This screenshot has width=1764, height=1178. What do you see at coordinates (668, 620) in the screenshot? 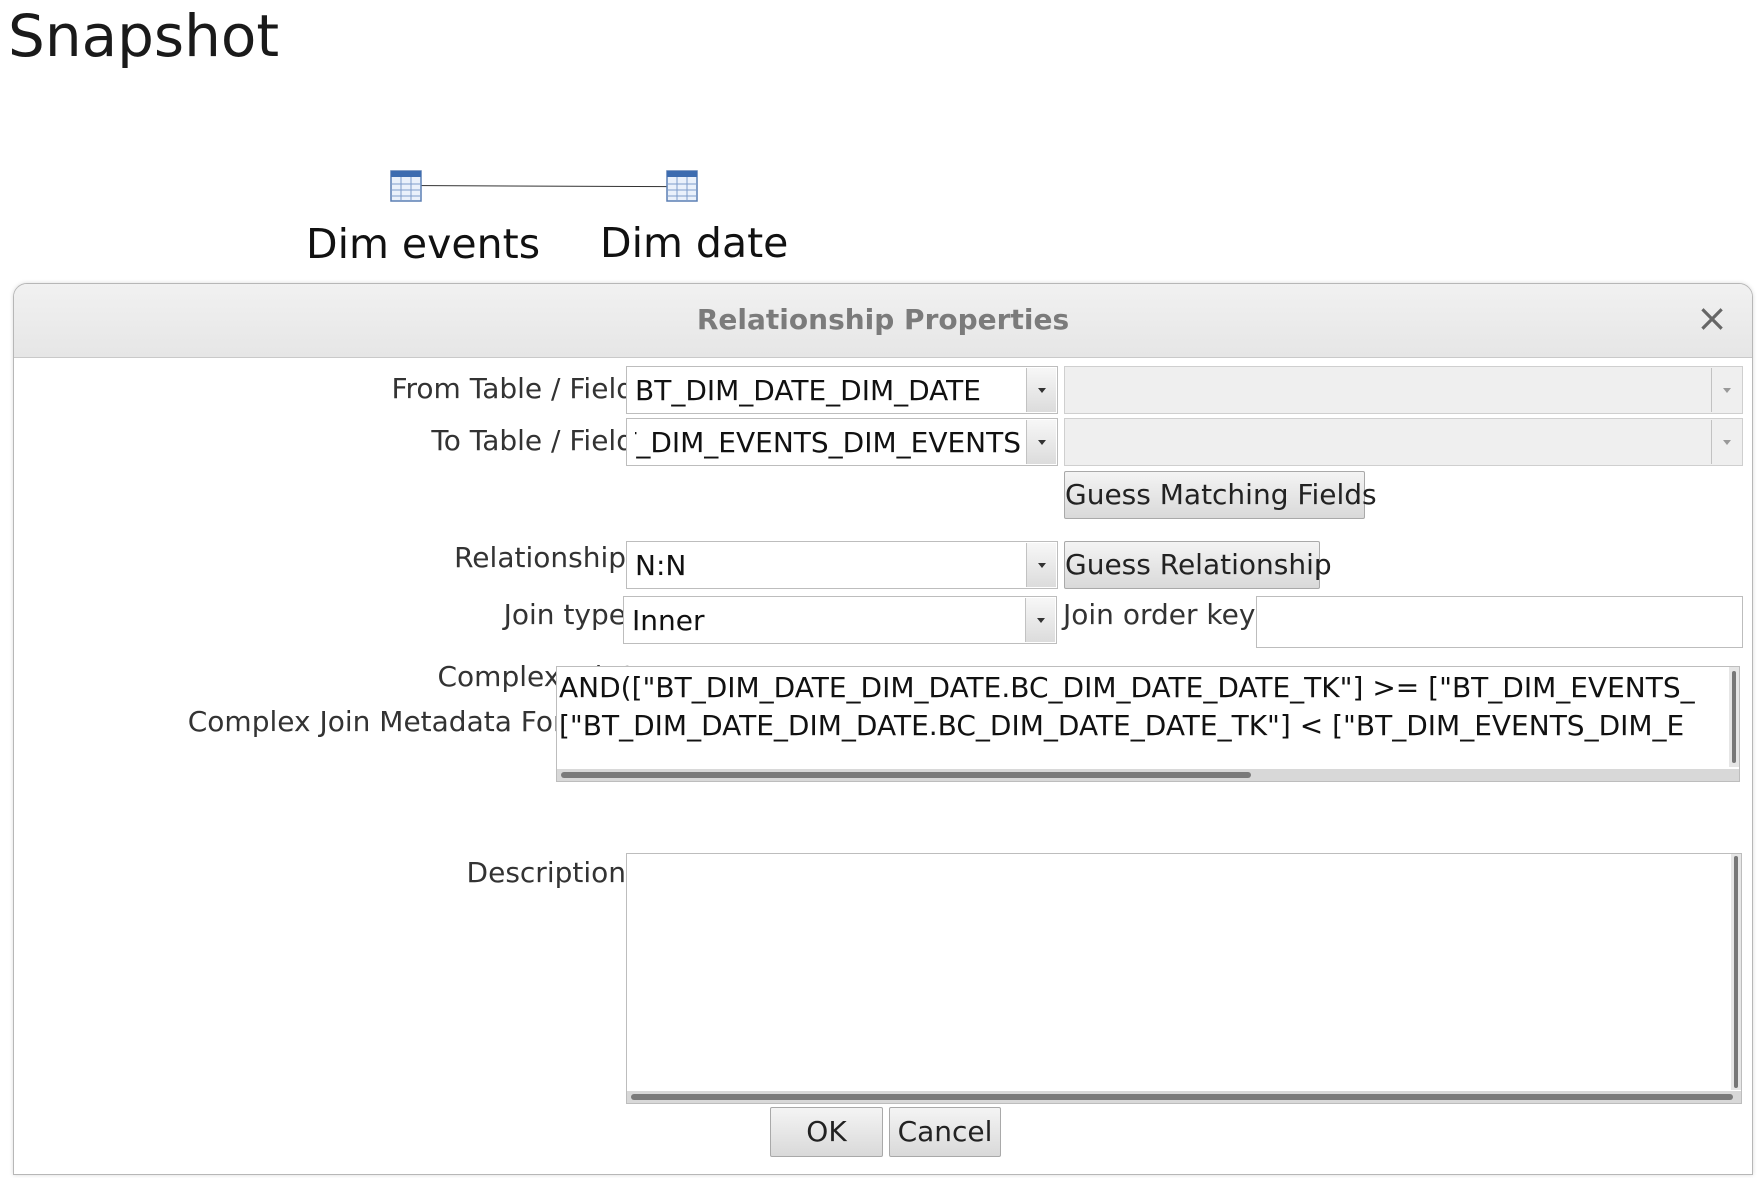
I see `join-type-value: Inner` at bounding box center [668, 620].